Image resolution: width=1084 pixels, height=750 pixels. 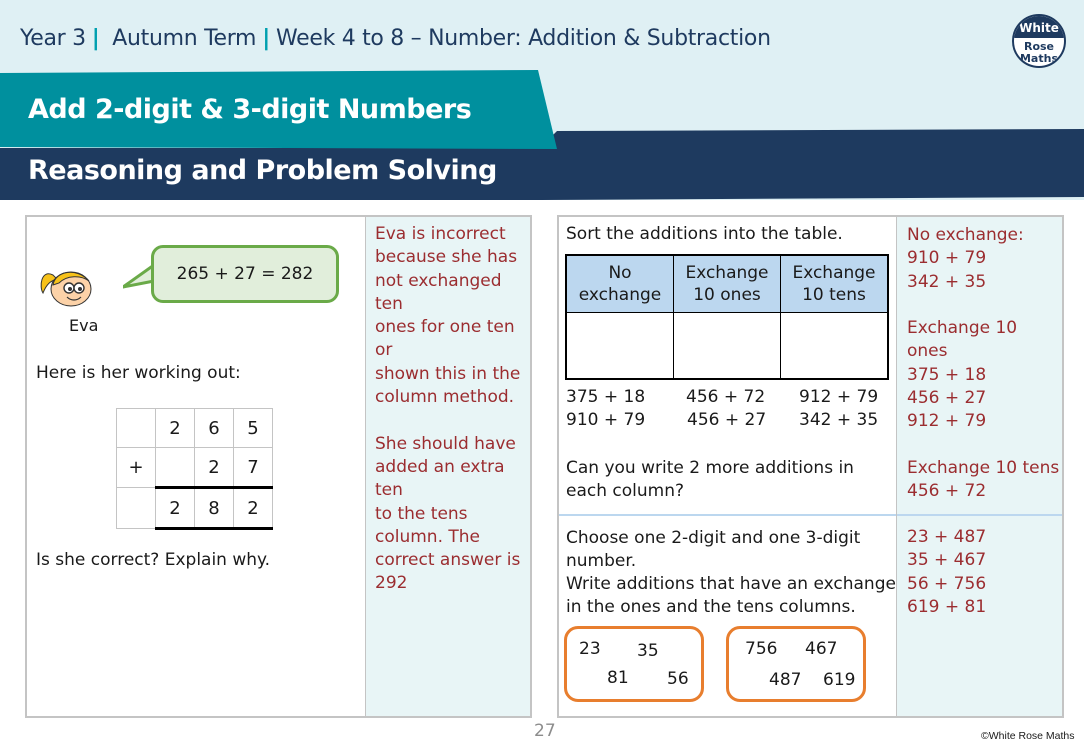 What do you see at coordinates (620, 295) in the screenshot?
I see `header-line: exchange` at bounding box center [620, 295].